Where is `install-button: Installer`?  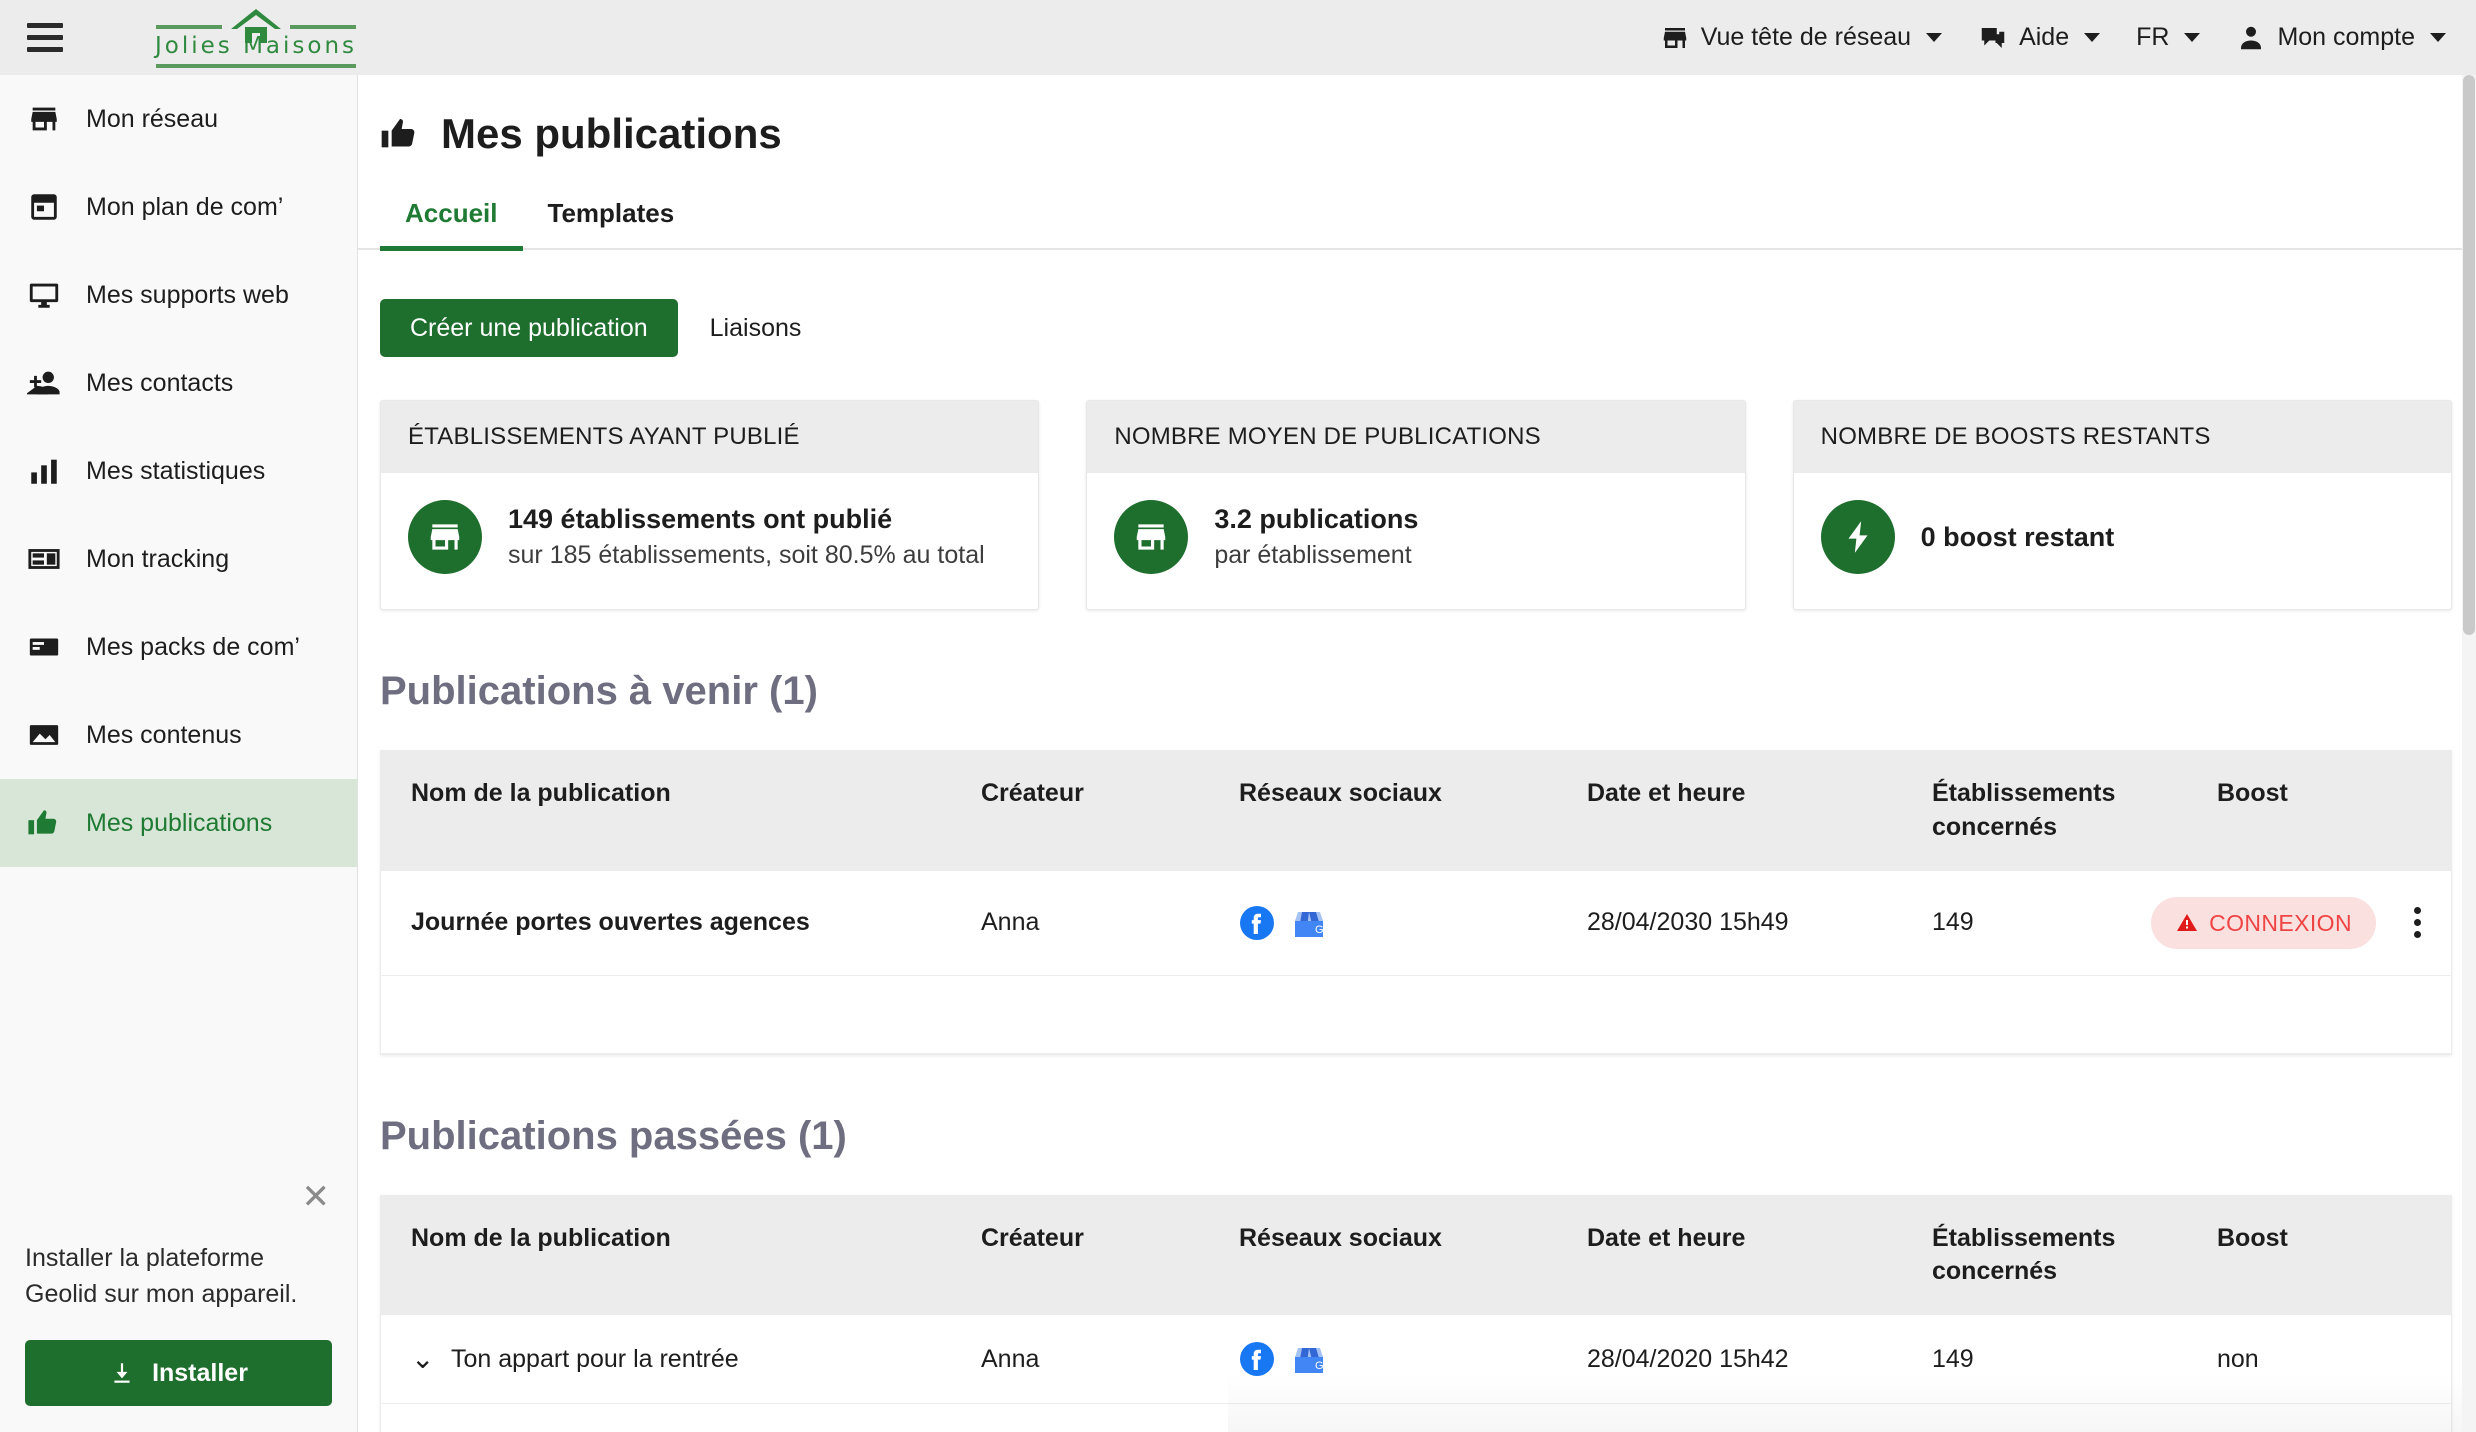
install-button: Installer is located at coordinates (178, 1373).